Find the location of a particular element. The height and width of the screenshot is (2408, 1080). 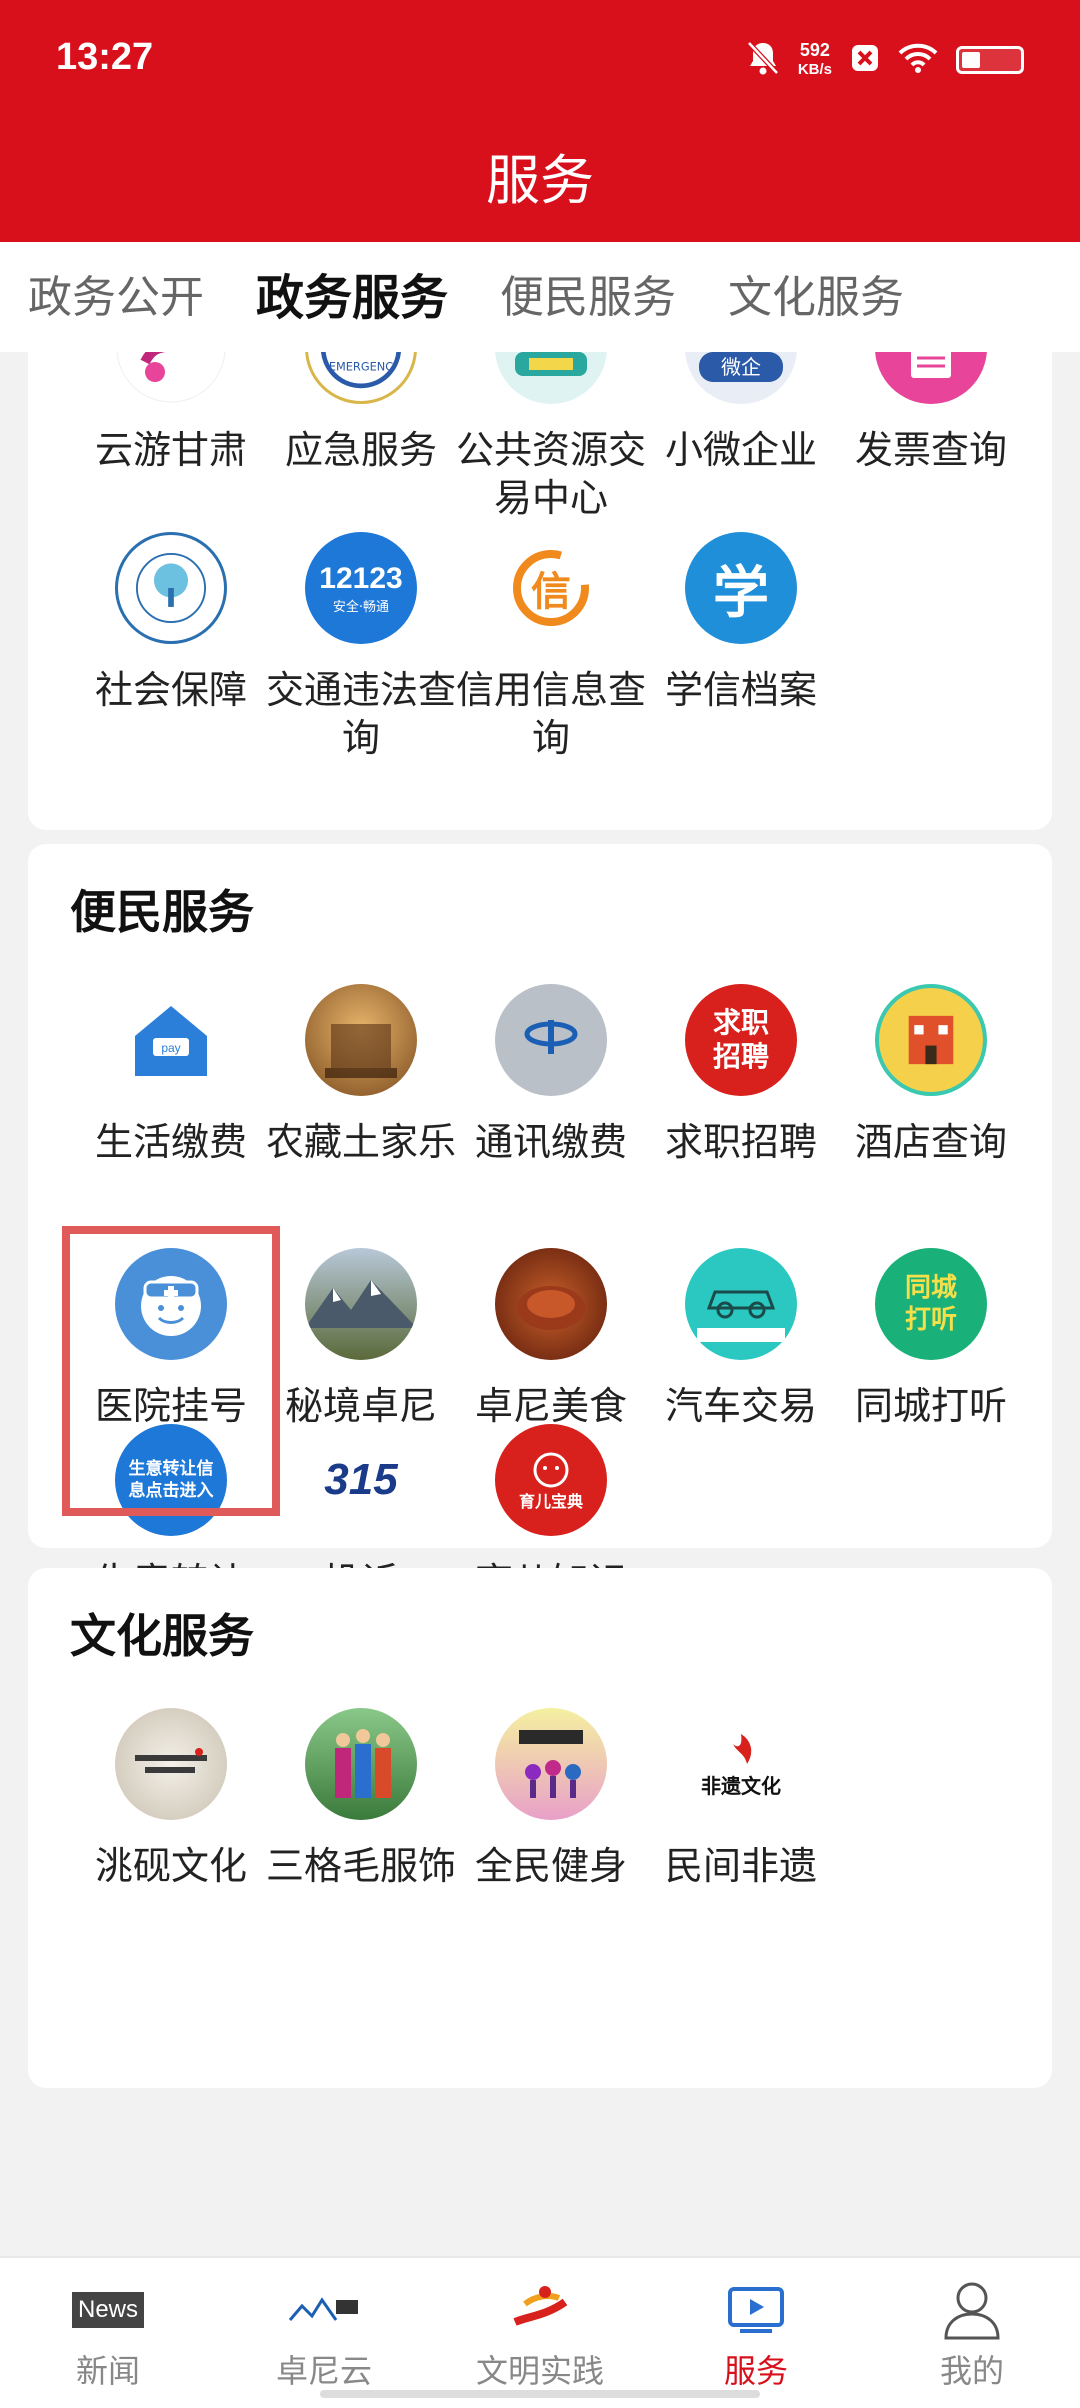

nav-service: 服务 is located at coordinates (756, 2333).